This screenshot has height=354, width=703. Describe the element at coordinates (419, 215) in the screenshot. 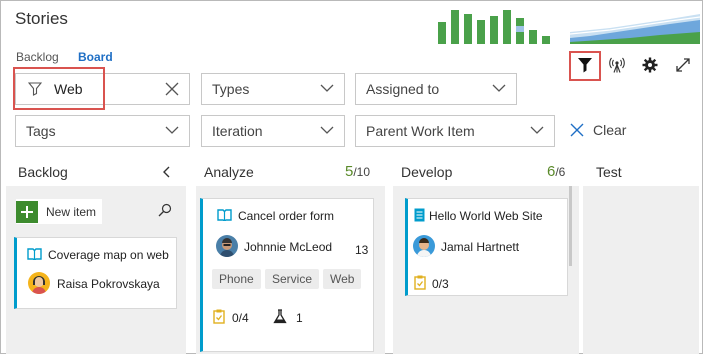

I see `doc-icon` at that location.